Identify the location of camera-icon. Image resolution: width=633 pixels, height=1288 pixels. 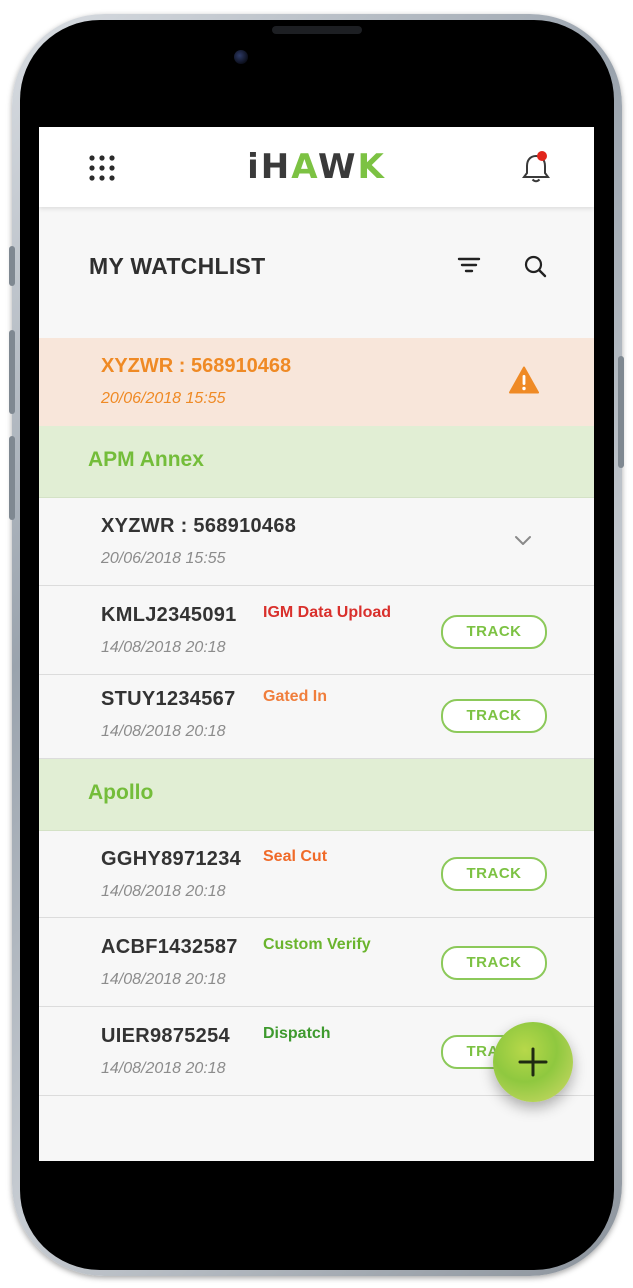
(241, 57).